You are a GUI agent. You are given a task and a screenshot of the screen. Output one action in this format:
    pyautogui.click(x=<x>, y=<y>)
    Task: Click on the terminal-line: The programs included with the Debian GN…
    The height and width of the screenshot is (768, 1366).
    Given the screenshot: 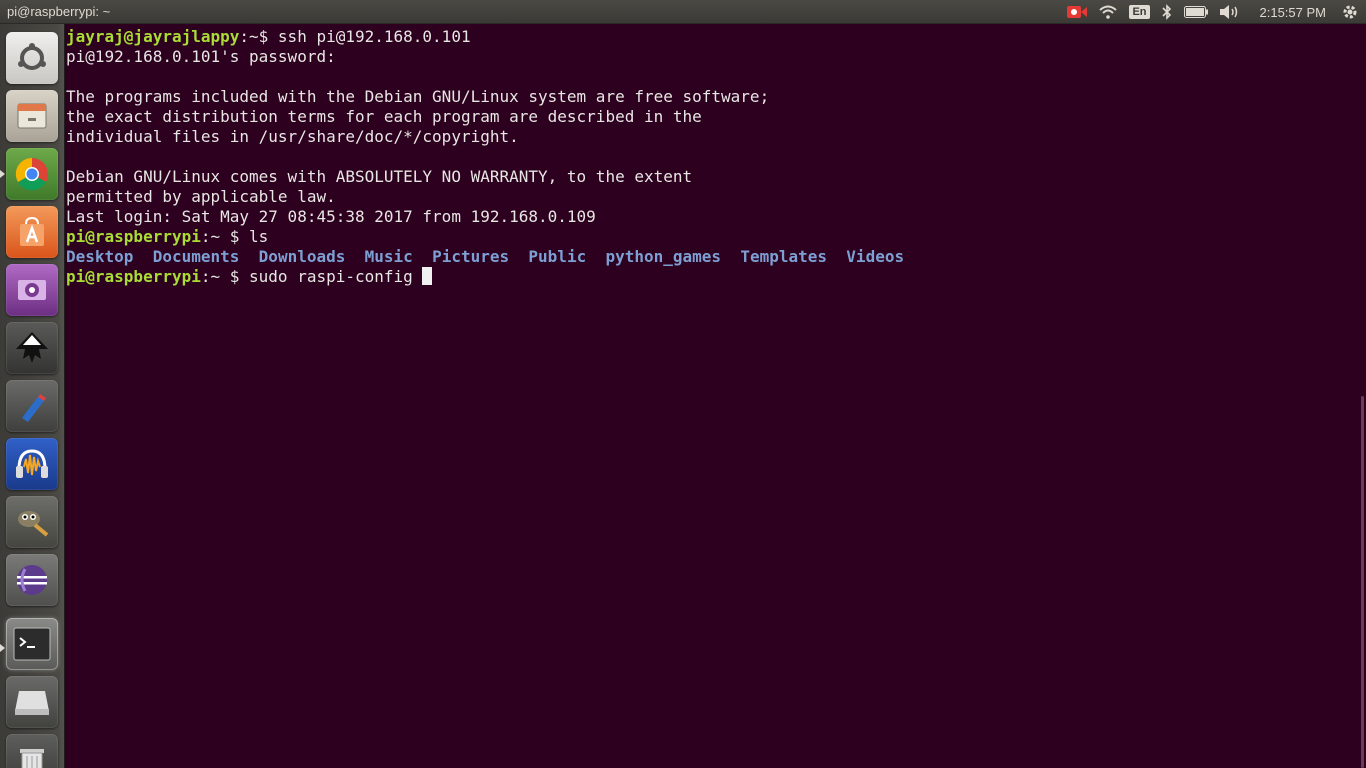 What is the action you would take?
    pyautogui.click(x=418, y=96)
    